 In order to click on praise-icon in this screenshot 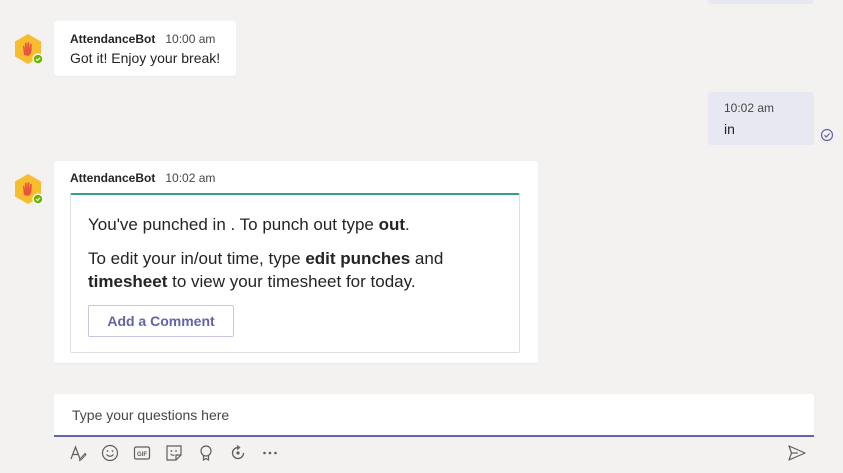, I will do `click(206, 453)`.